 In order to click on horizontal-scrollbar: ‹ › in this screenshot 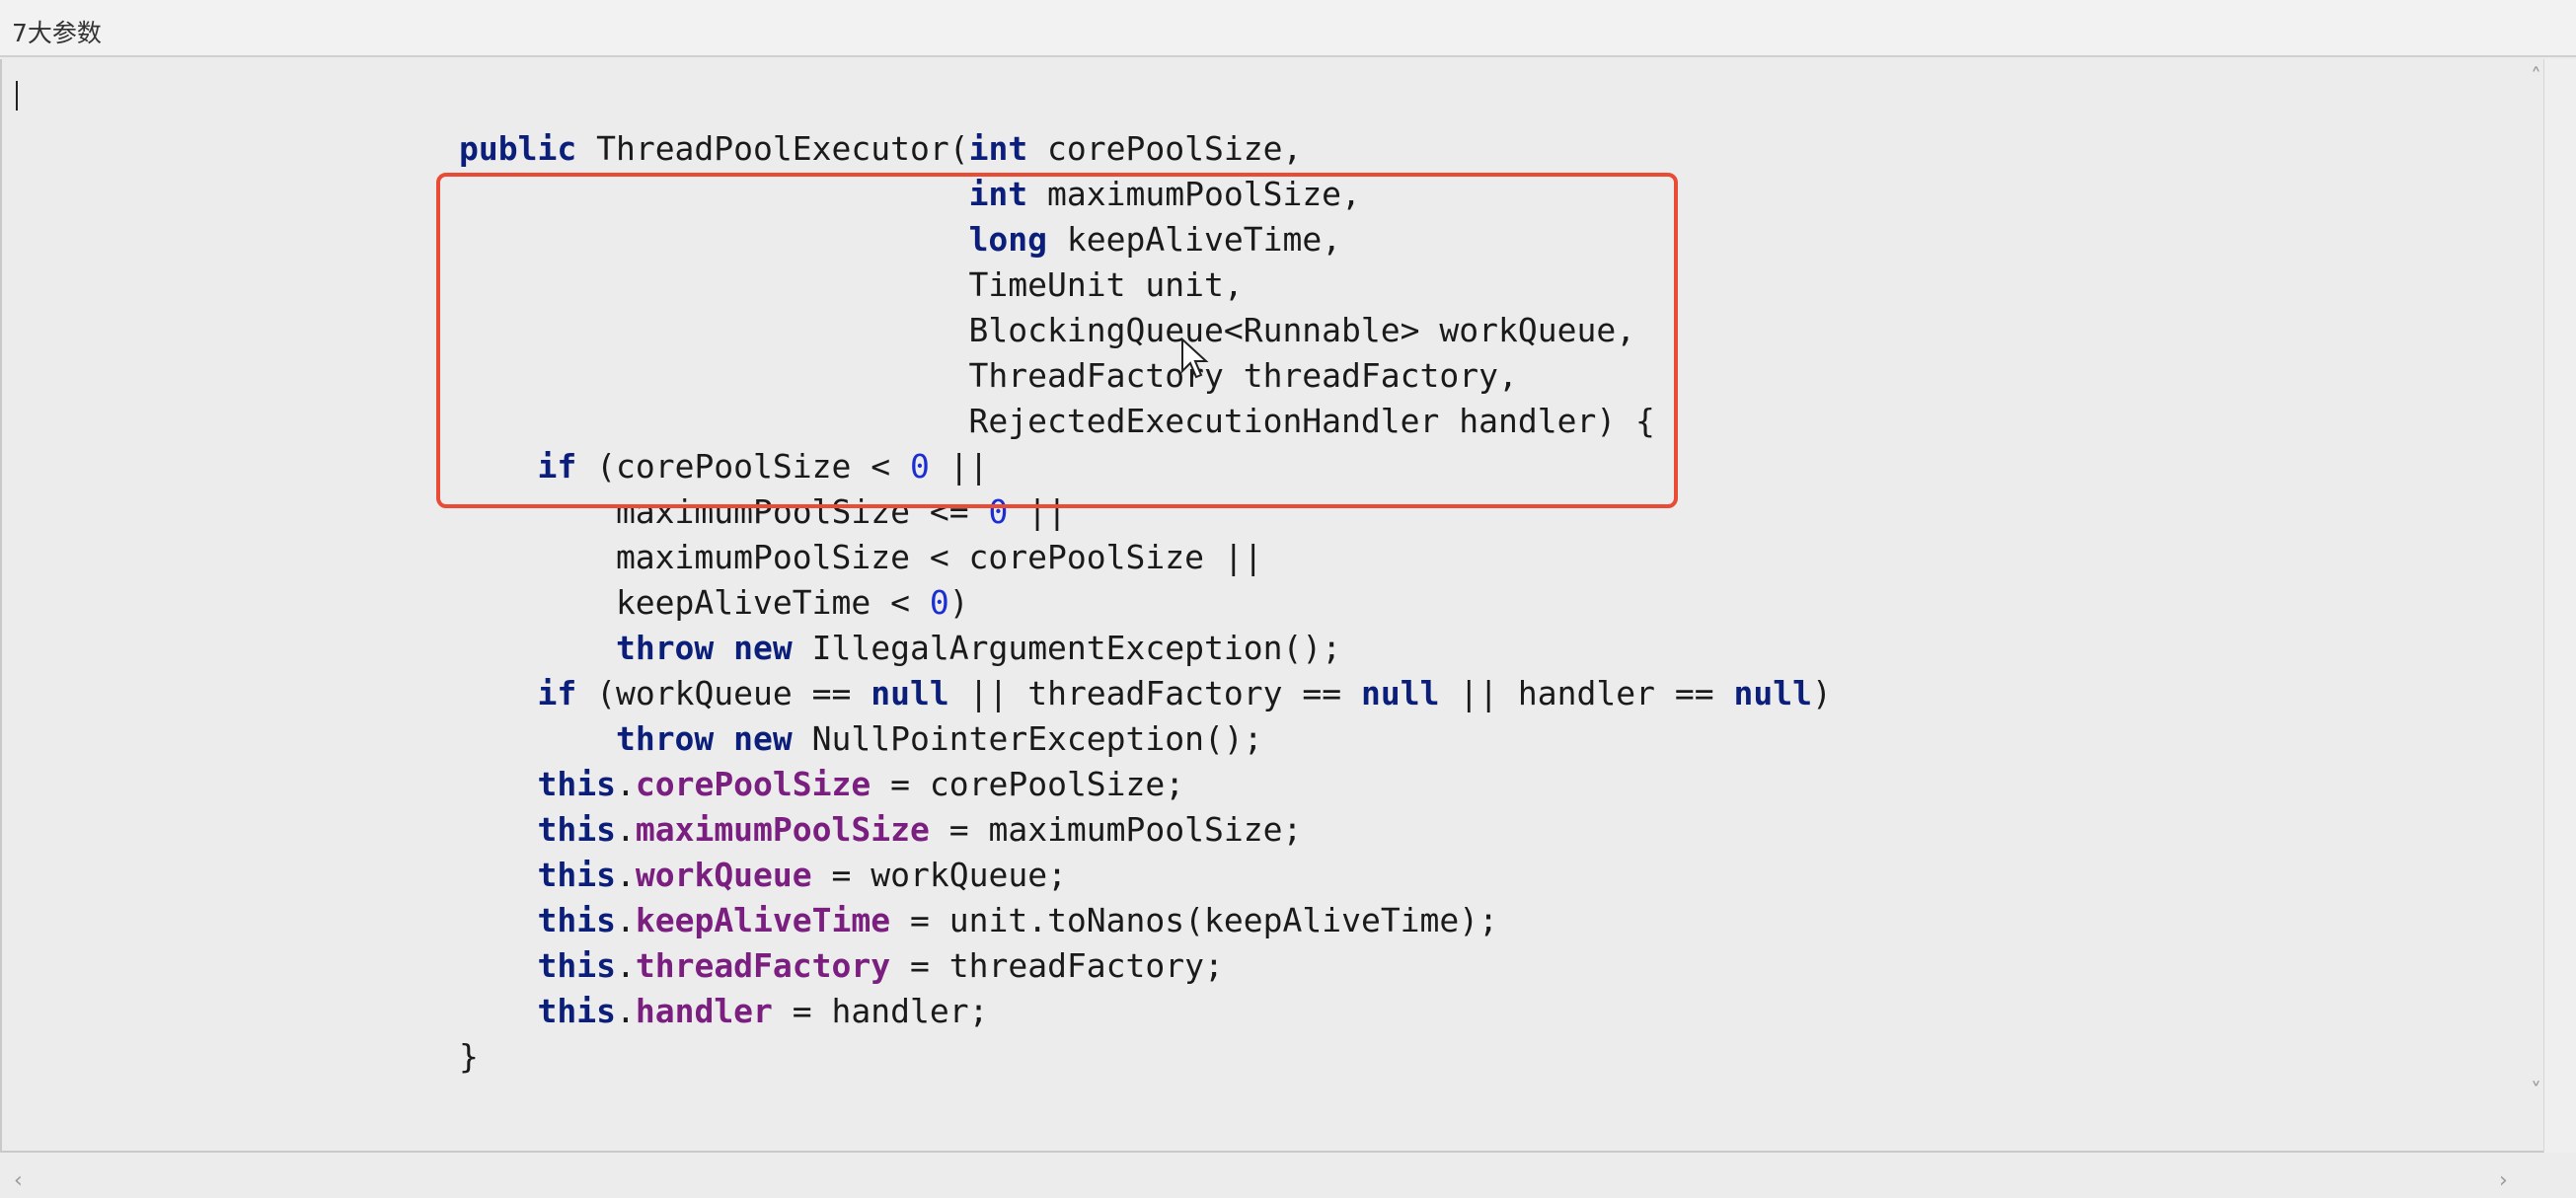, I will do `click(1274, 1183)`.